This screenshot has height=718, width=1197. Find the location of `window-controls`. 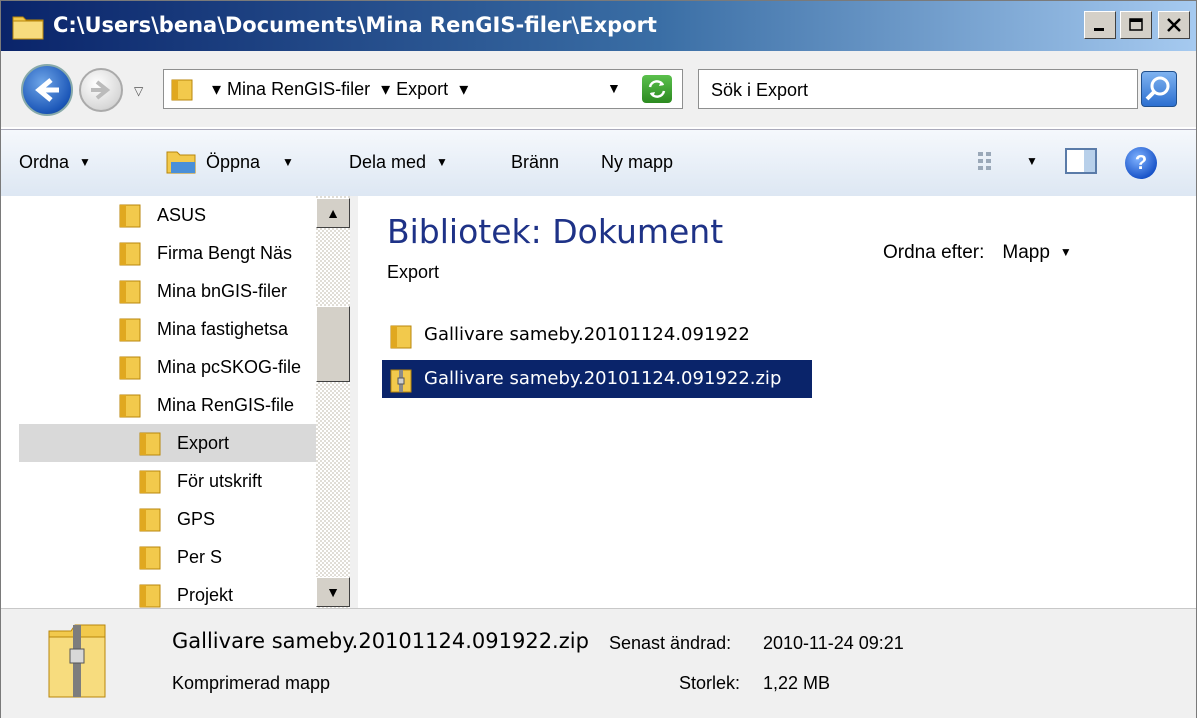

window-controls is located at coordinates (1136, 25).